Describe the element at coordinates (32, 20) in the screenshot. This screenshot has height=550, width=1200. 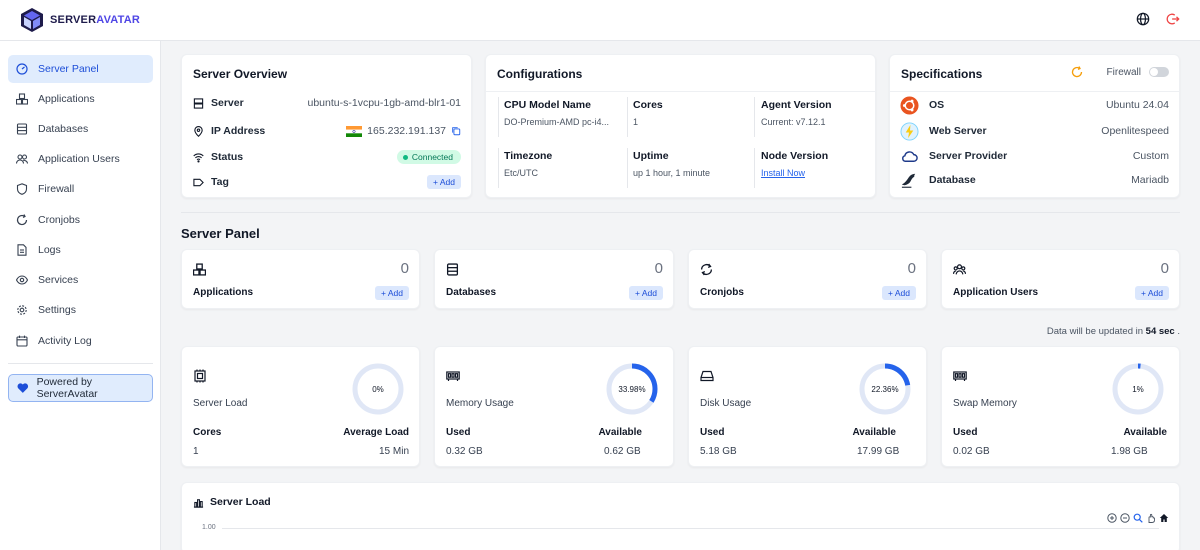
I see `server-avatar-logo-icon` at that location.